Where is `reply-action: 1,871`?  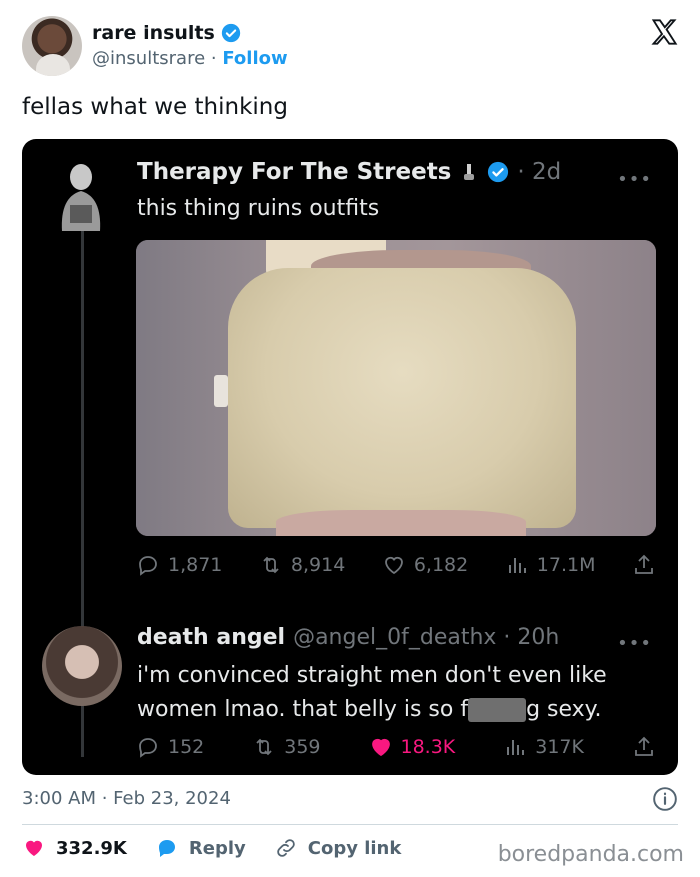
reply-action: 1,871 is located at coordinates (179, 565).